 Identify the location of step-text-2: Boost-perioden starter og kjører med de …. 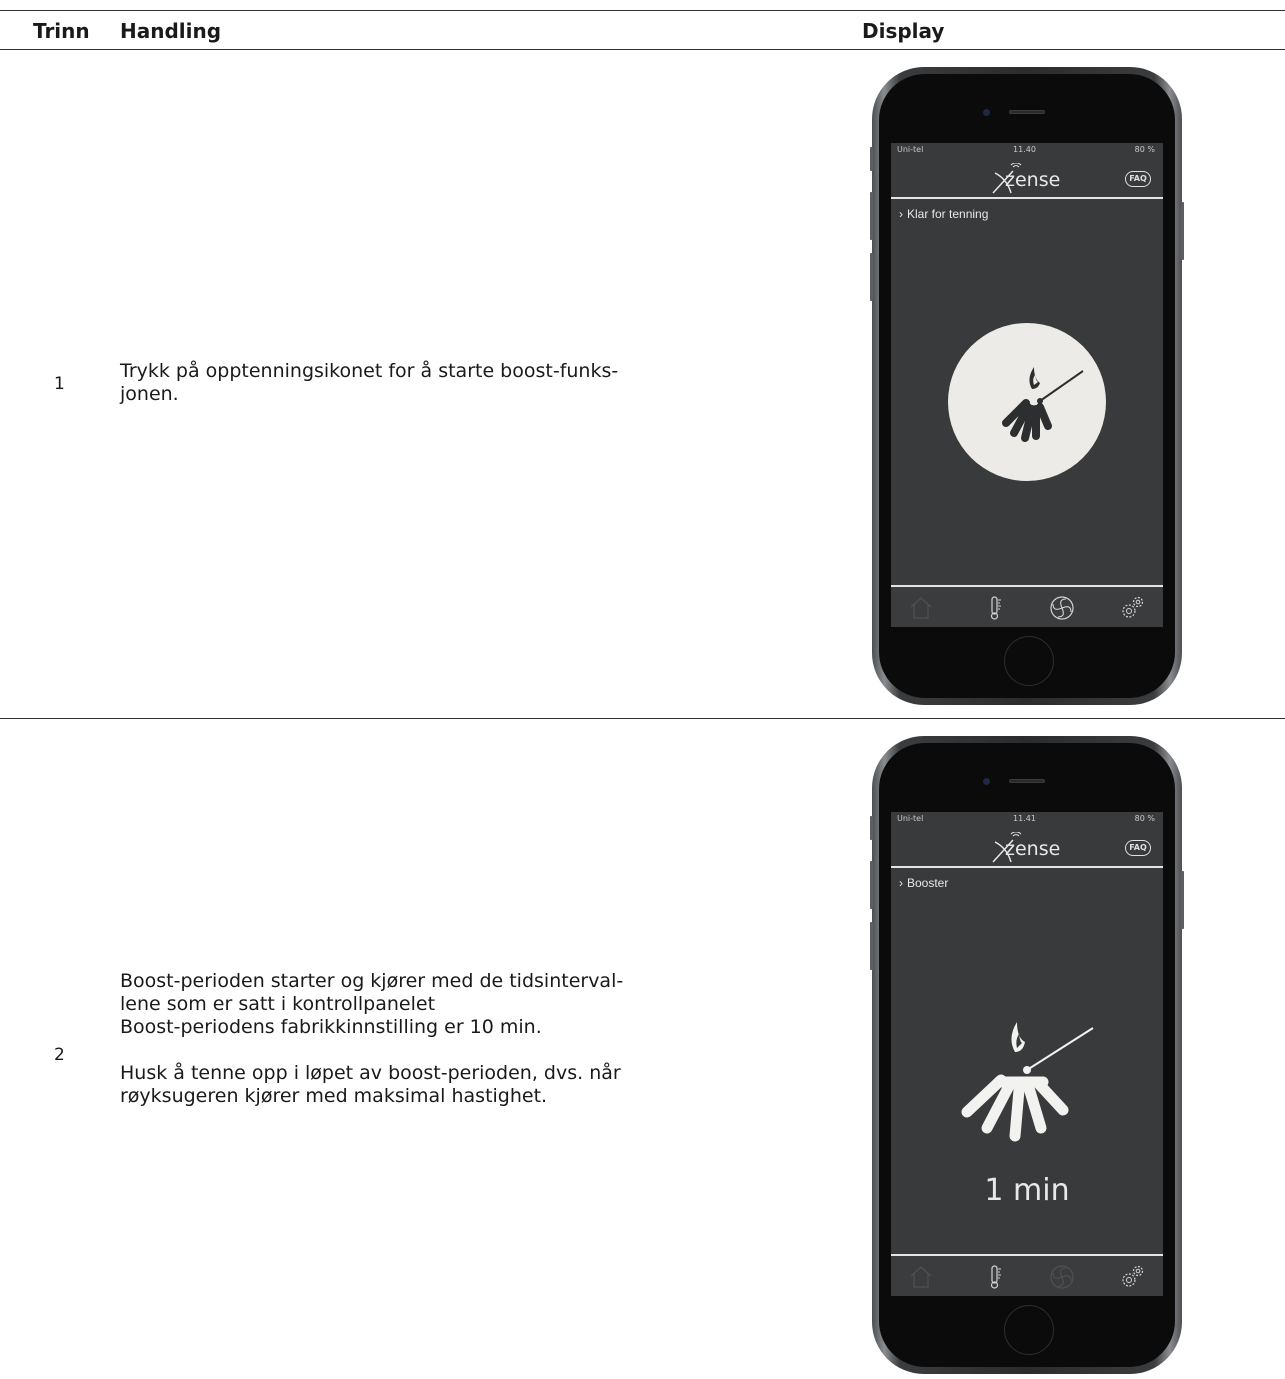
(400, 1039).